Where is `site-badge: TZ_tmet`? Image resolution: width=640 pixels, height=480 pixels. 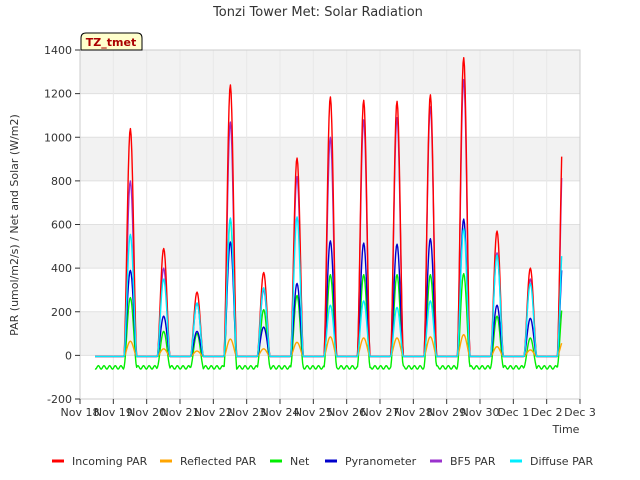
site-badge: TZ_tmet is located at coordinates (111, 41).